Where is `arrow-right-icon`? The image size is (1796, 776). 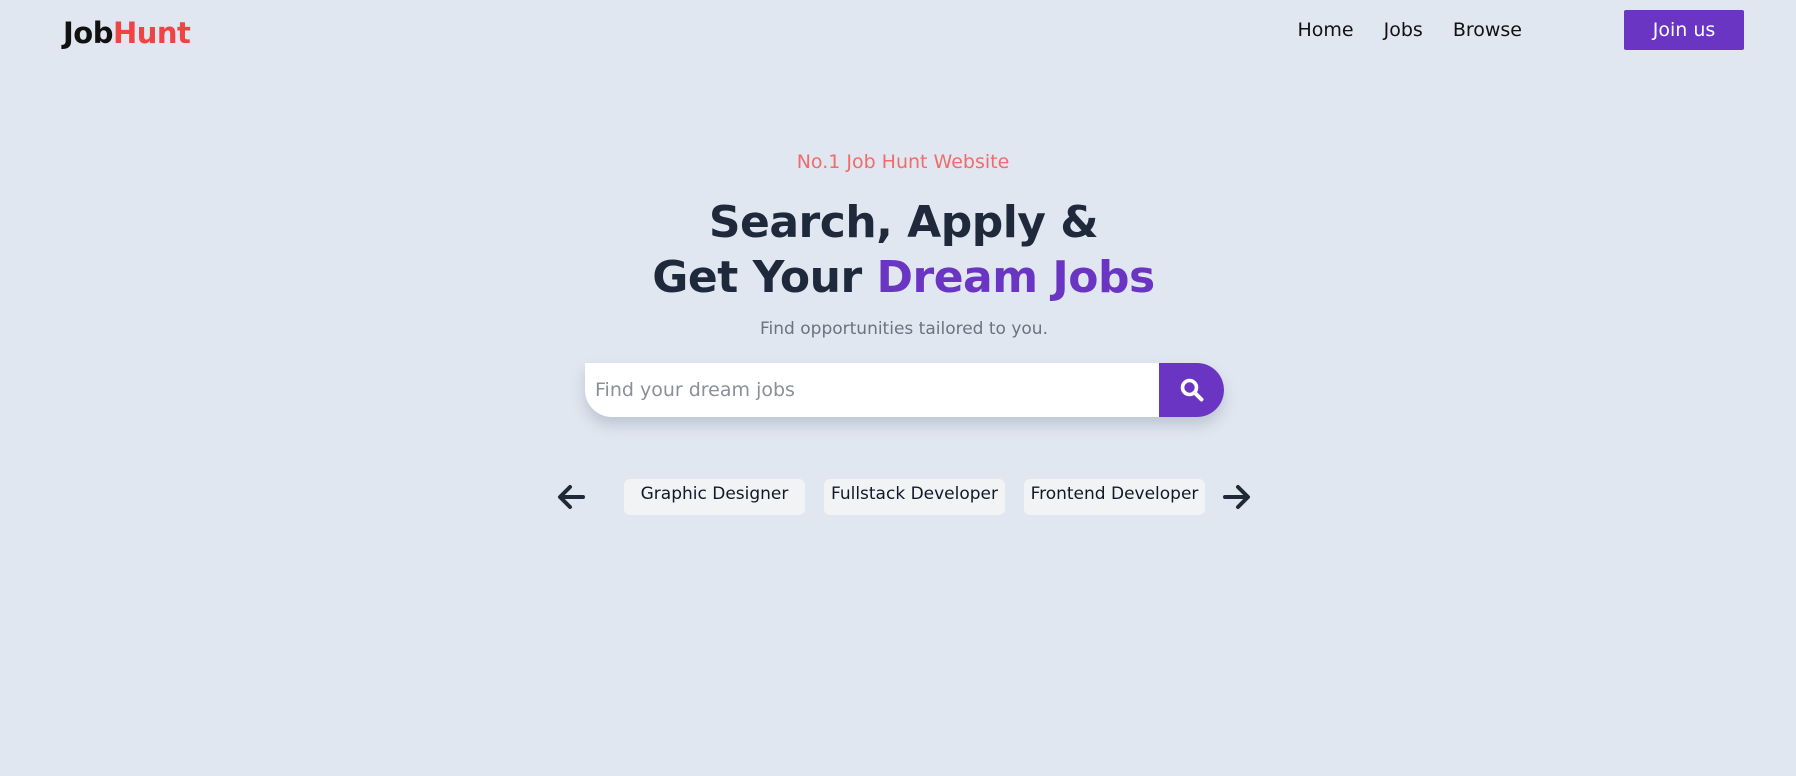 arrow-right-icon is located at coordinates (1236, 497).